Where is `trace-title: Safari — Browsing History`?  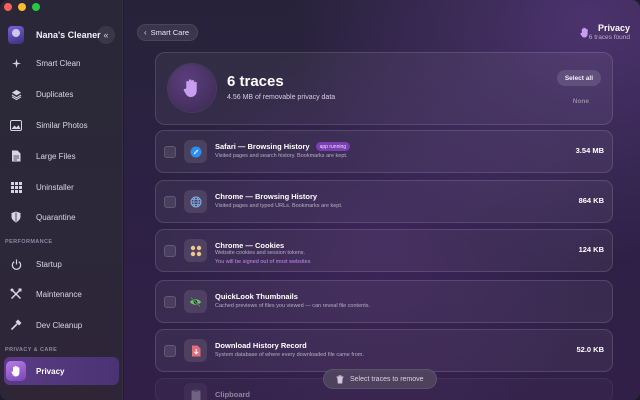
trace-title: Safari — Browsing History is located at coordinates (262, 146).